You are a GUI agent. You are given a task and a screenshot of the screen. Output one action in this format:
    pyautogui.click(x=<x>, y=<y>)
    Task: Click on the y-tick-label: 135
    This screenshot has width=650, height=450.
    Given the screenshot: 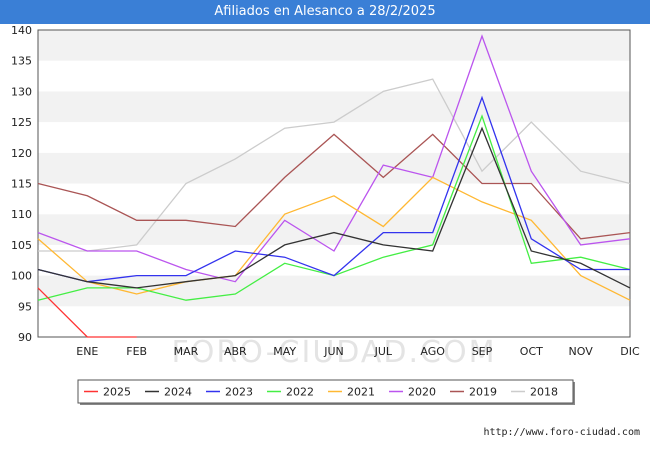 What is the action you would take?
    pyautogui.click(x=21, y=61)
    